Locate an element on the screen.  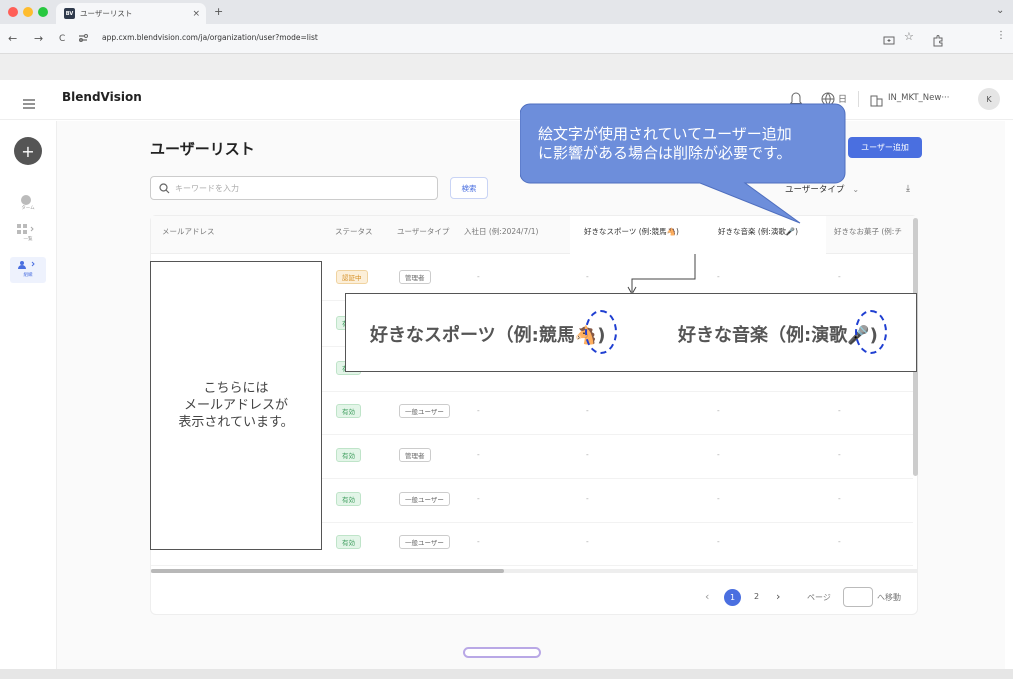
email-column-note: こちらには メールアドレスが 表示されています。 is located at coordinates (236, 405).